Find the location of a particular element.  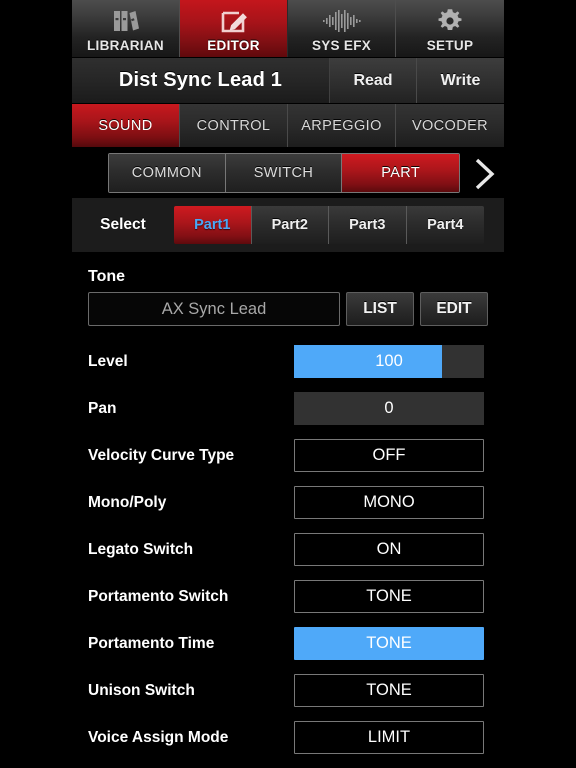

subtab-switch: SWITCH is located at coordinates (284, 173).